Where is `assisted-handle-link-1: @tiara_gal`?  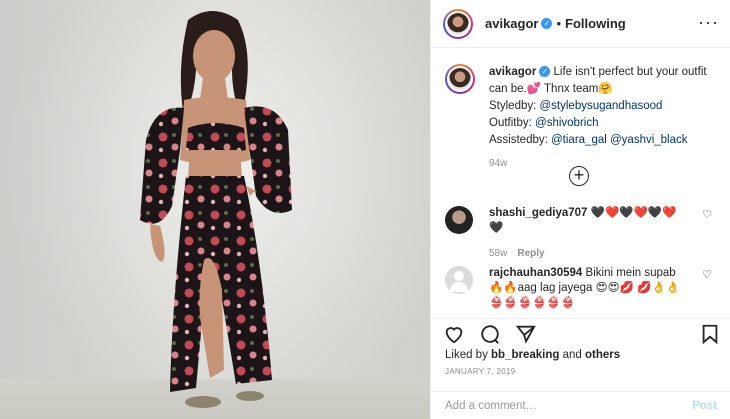
assisted-handle-link-1: @tiara_gal is located at coordinates (579, 140).